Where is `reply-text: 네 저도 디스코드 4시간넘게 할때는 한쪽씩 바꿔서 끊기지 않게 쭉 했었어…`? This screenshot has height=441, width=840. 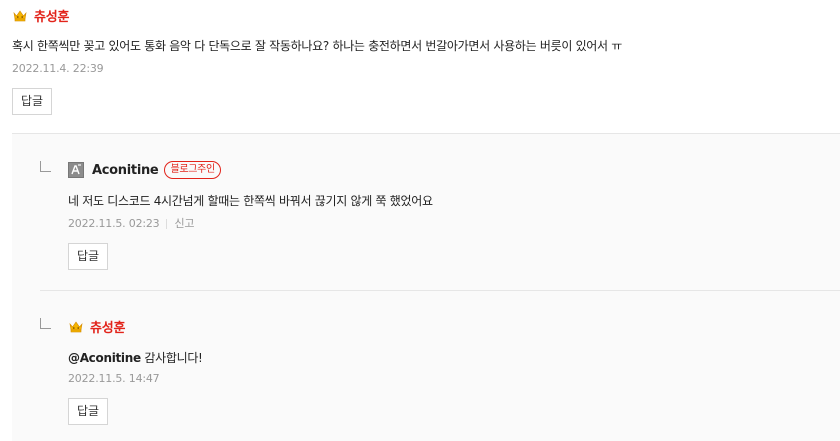 reply-text: 네 저도 디스코드 4시간넘게 할때는 한쪽씩 바꿔서 끊기지 않게 쭉 했었어… is located at coordinates (250, 201).